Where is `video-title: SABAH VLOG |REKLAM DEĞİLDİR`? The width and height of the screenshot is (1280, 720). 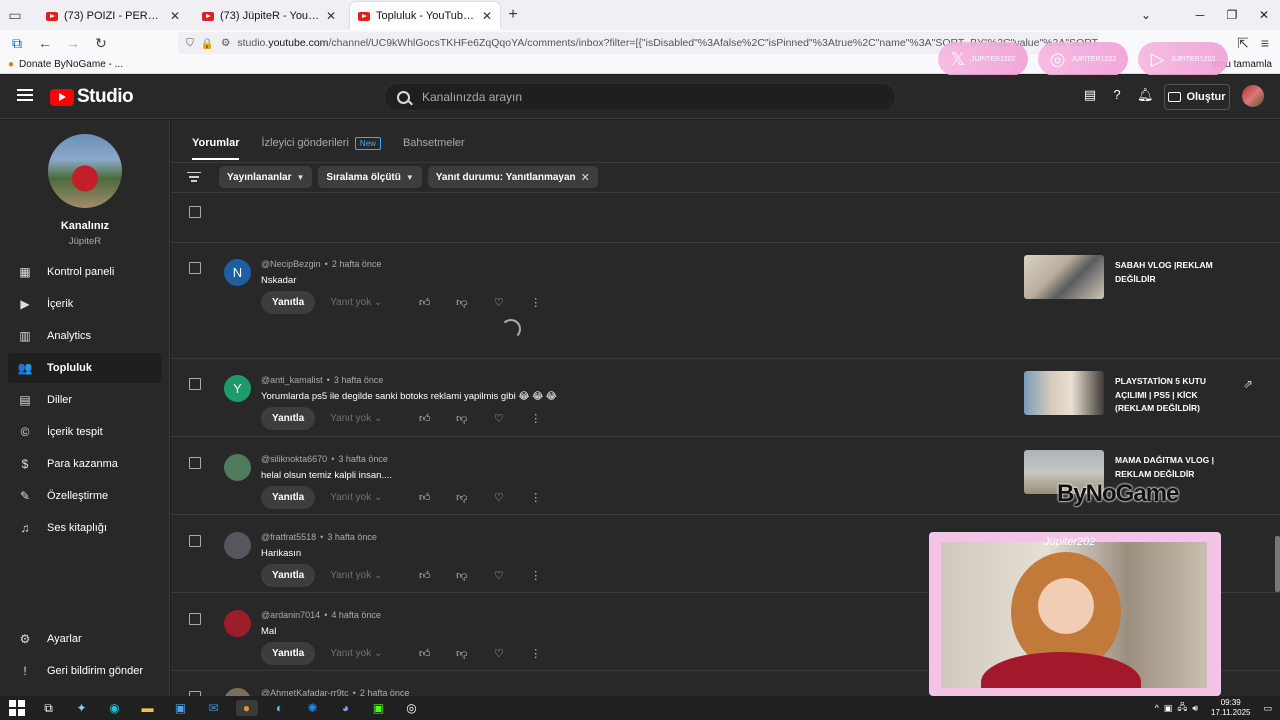 video-title: SABAH VLOG |REKLAM DEĞİLDİR is located at coordinates (1171, 272).